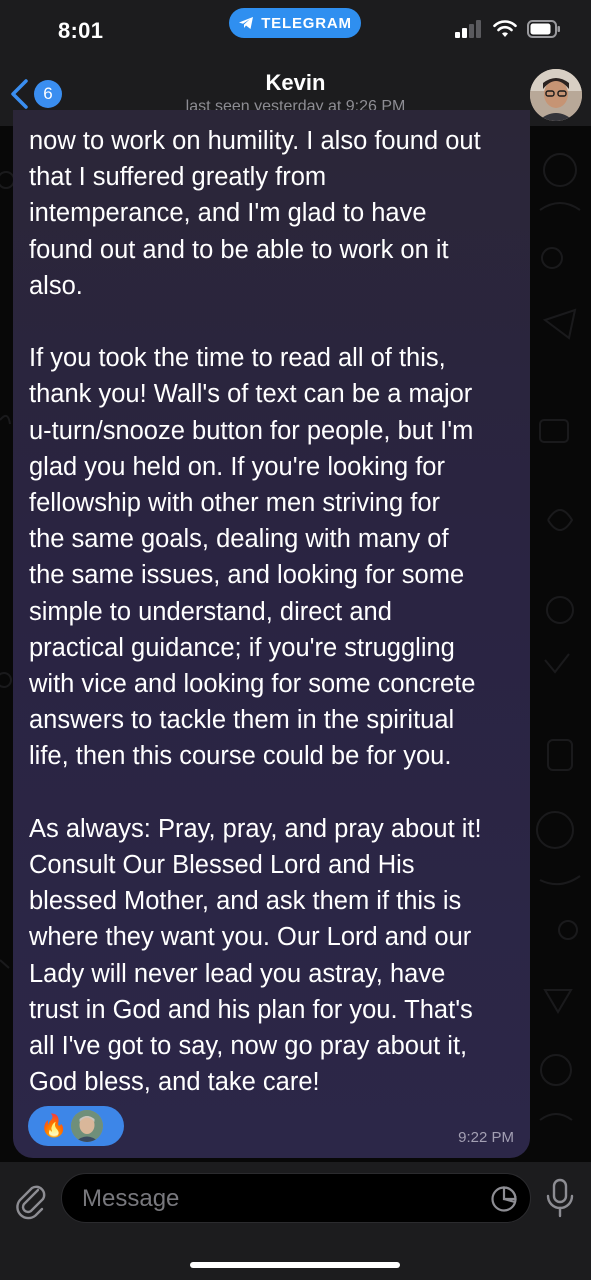 This screenshot has height=1280, width=591. Describe the element at coordinates (505, 28) in the screenshot. I see `wifi-icon` at that location.